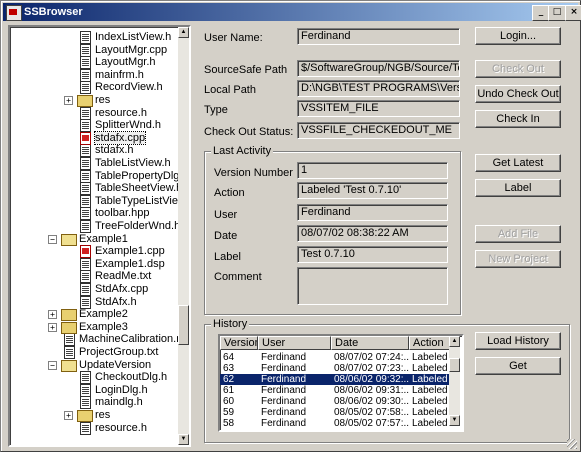 The image size is (581, 452). What do you see at coordinates (518, 119) in the screenshot?
I see `check-in-button: Check In` at bounding box center [518, 119].